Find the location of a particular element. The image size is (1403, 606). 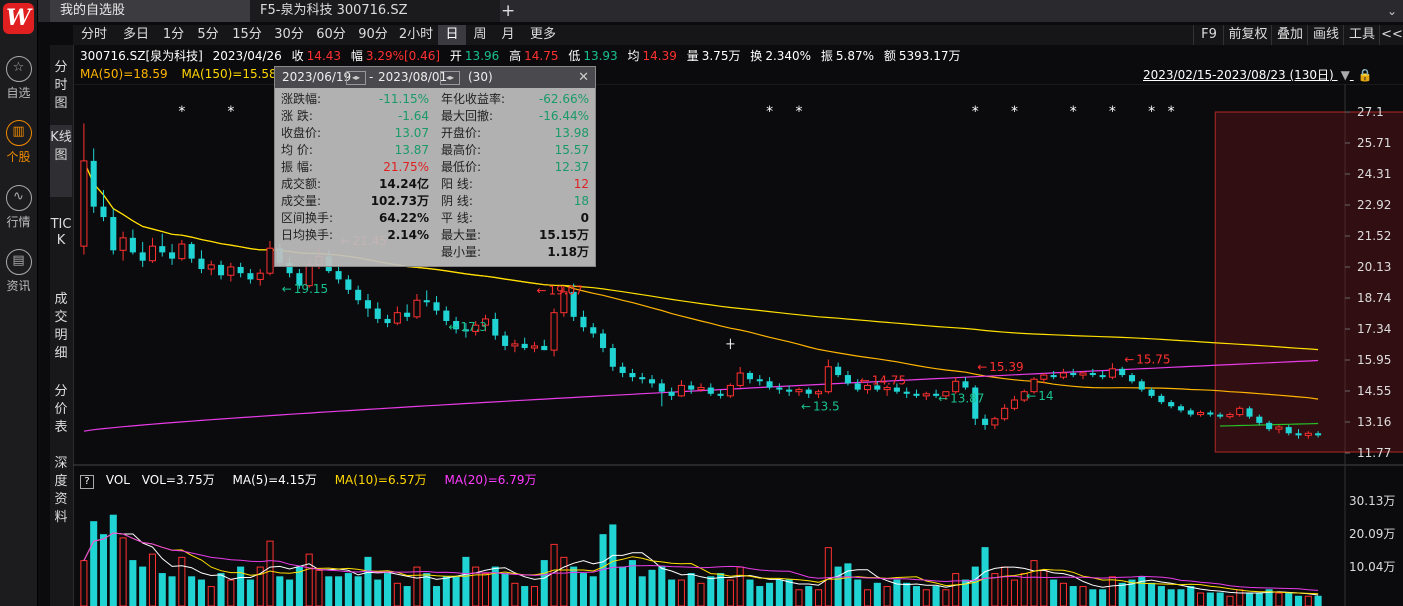

tab-stock-quanwei: F5-泉为科技 300716.SZ is located at coordinates (375, 11).